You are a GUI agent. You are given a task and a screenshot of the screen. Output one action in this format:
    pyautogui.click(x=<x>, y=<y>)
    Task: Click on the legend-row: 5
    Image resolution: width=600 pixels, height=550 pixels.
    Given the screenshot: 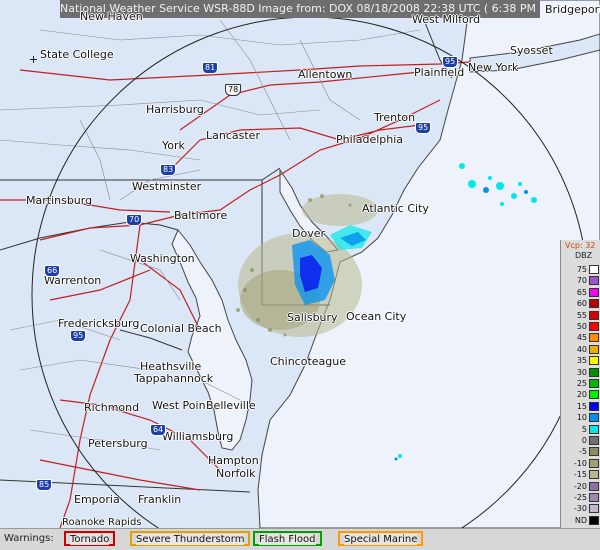 What is the action you would take?
    pyautogui.click(x=580, y=429)
    